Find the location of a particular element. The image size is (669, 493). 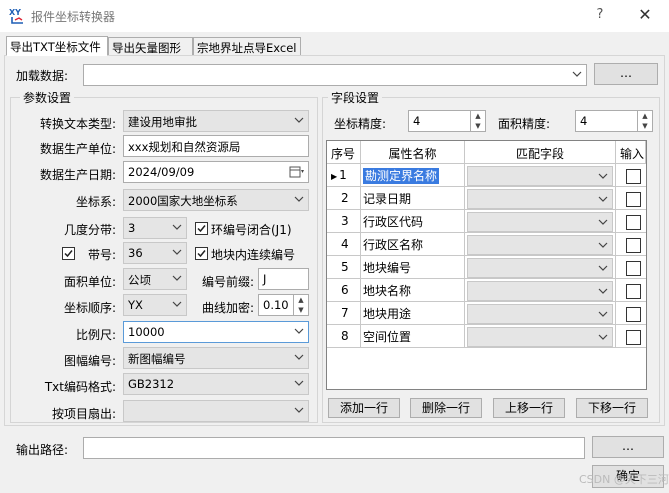

grid-row-name: 勘测定界名称 is located at coordinates (413, 175).